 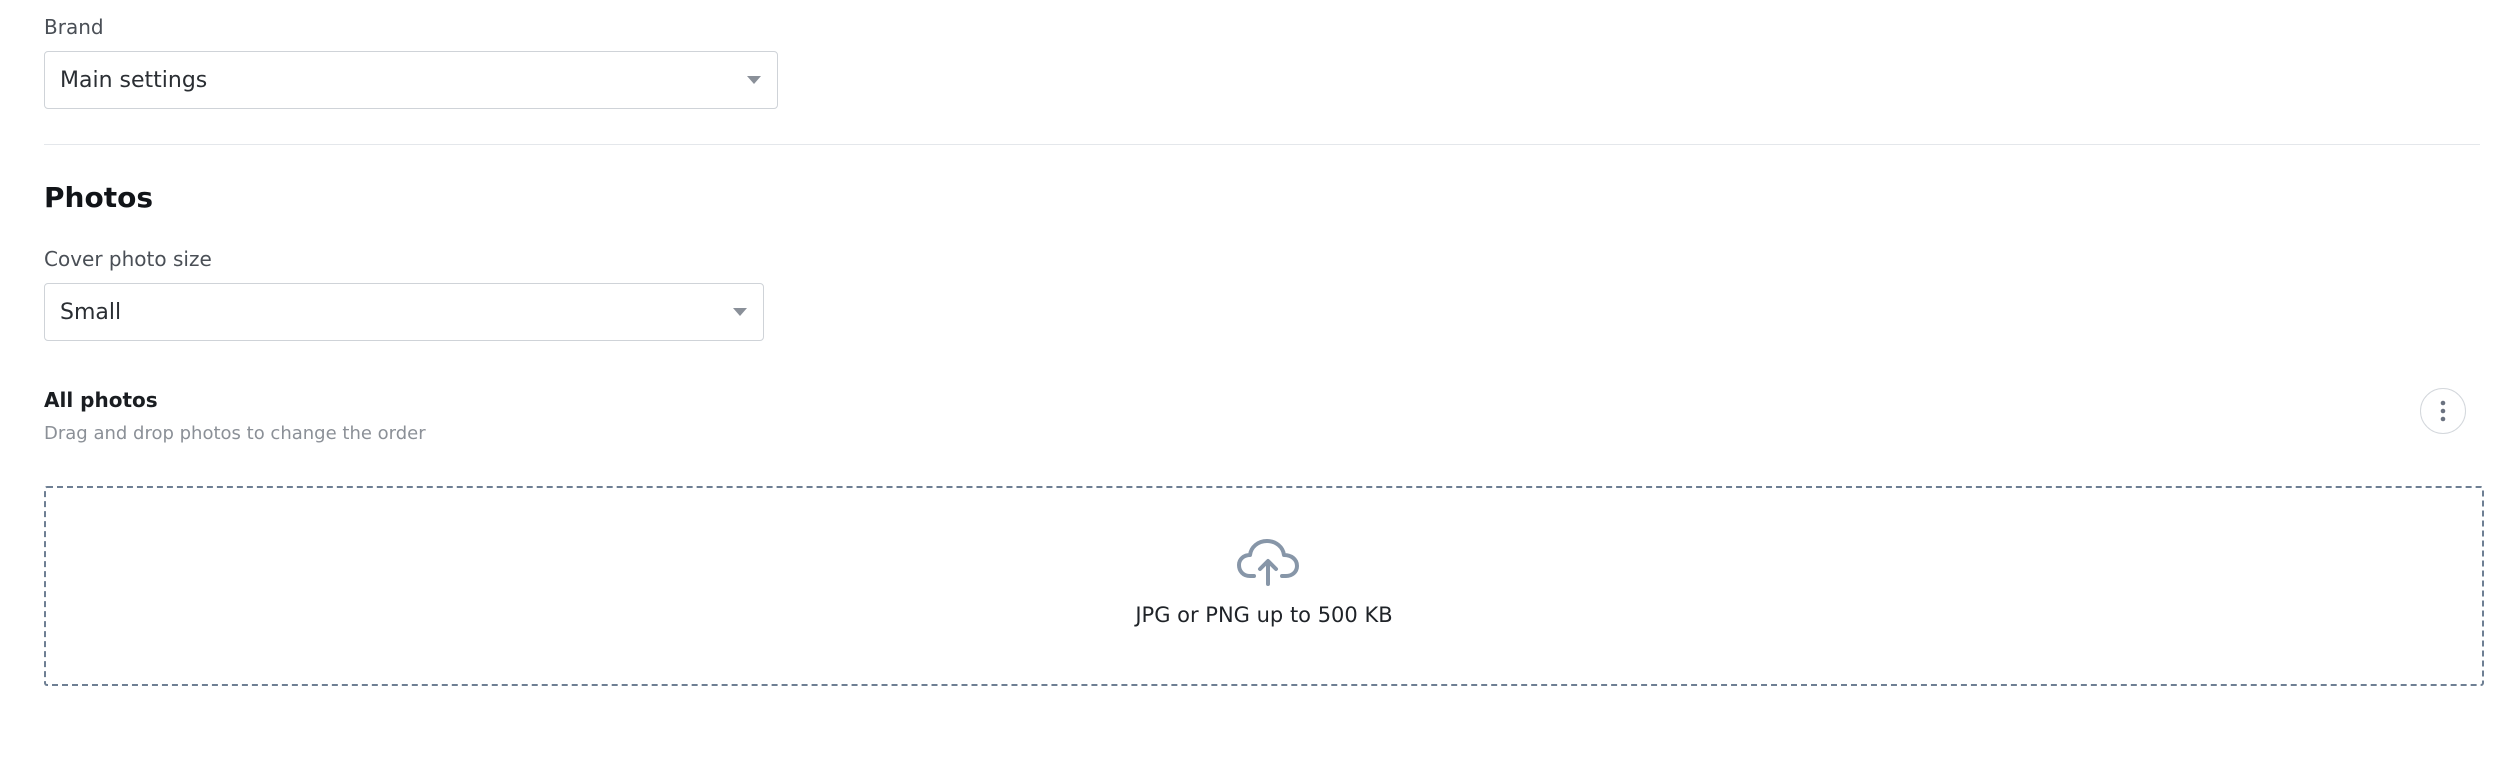 I want to click on cover-photo-size-label: Cover photo size, so click(x=128, y=259).